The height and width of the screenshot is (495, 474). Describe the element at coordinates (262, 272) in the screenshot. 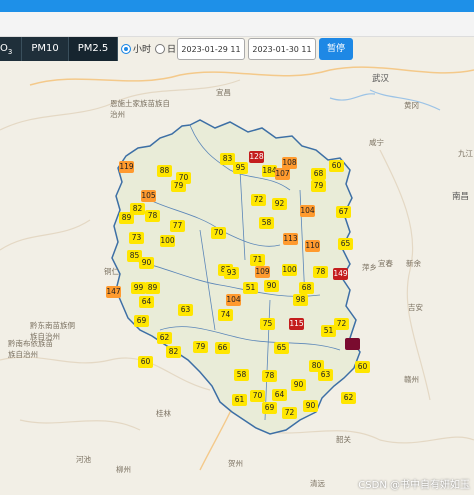

I see `aqi-marker: 109` at that location.